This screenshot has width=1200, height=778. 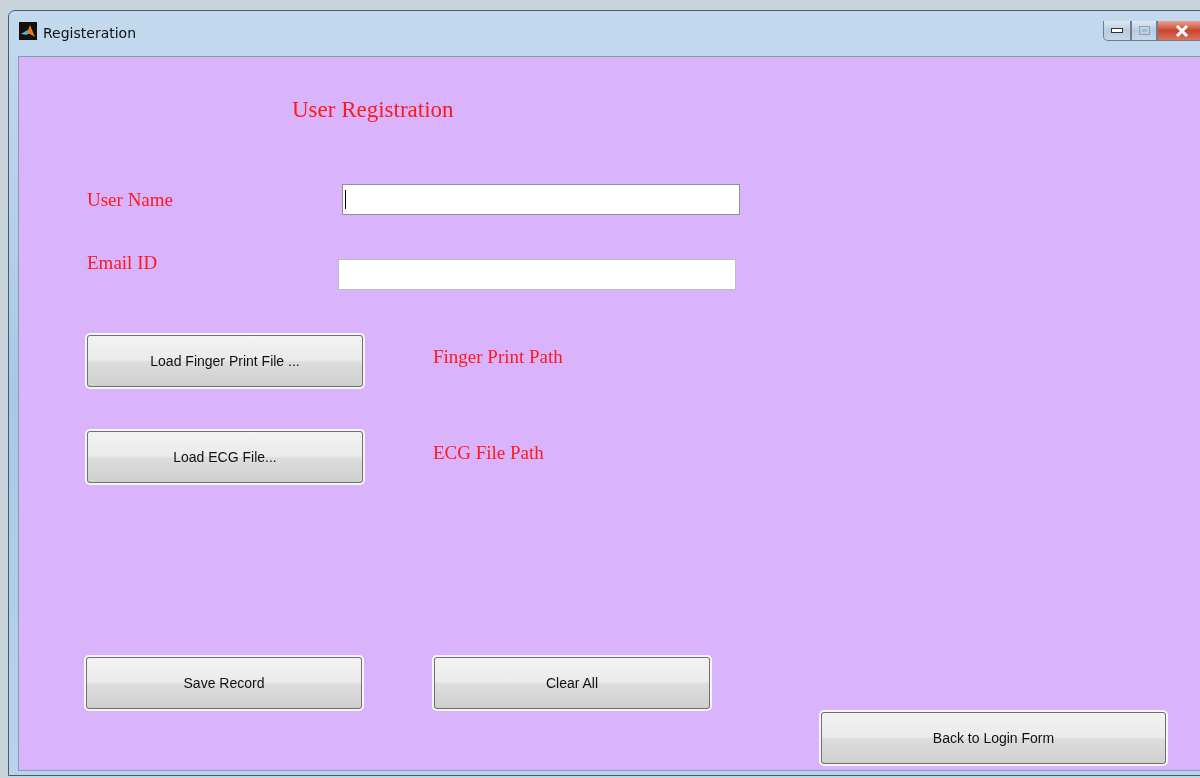 I want to click on minimize-icon, so click(x=1117, y=30).